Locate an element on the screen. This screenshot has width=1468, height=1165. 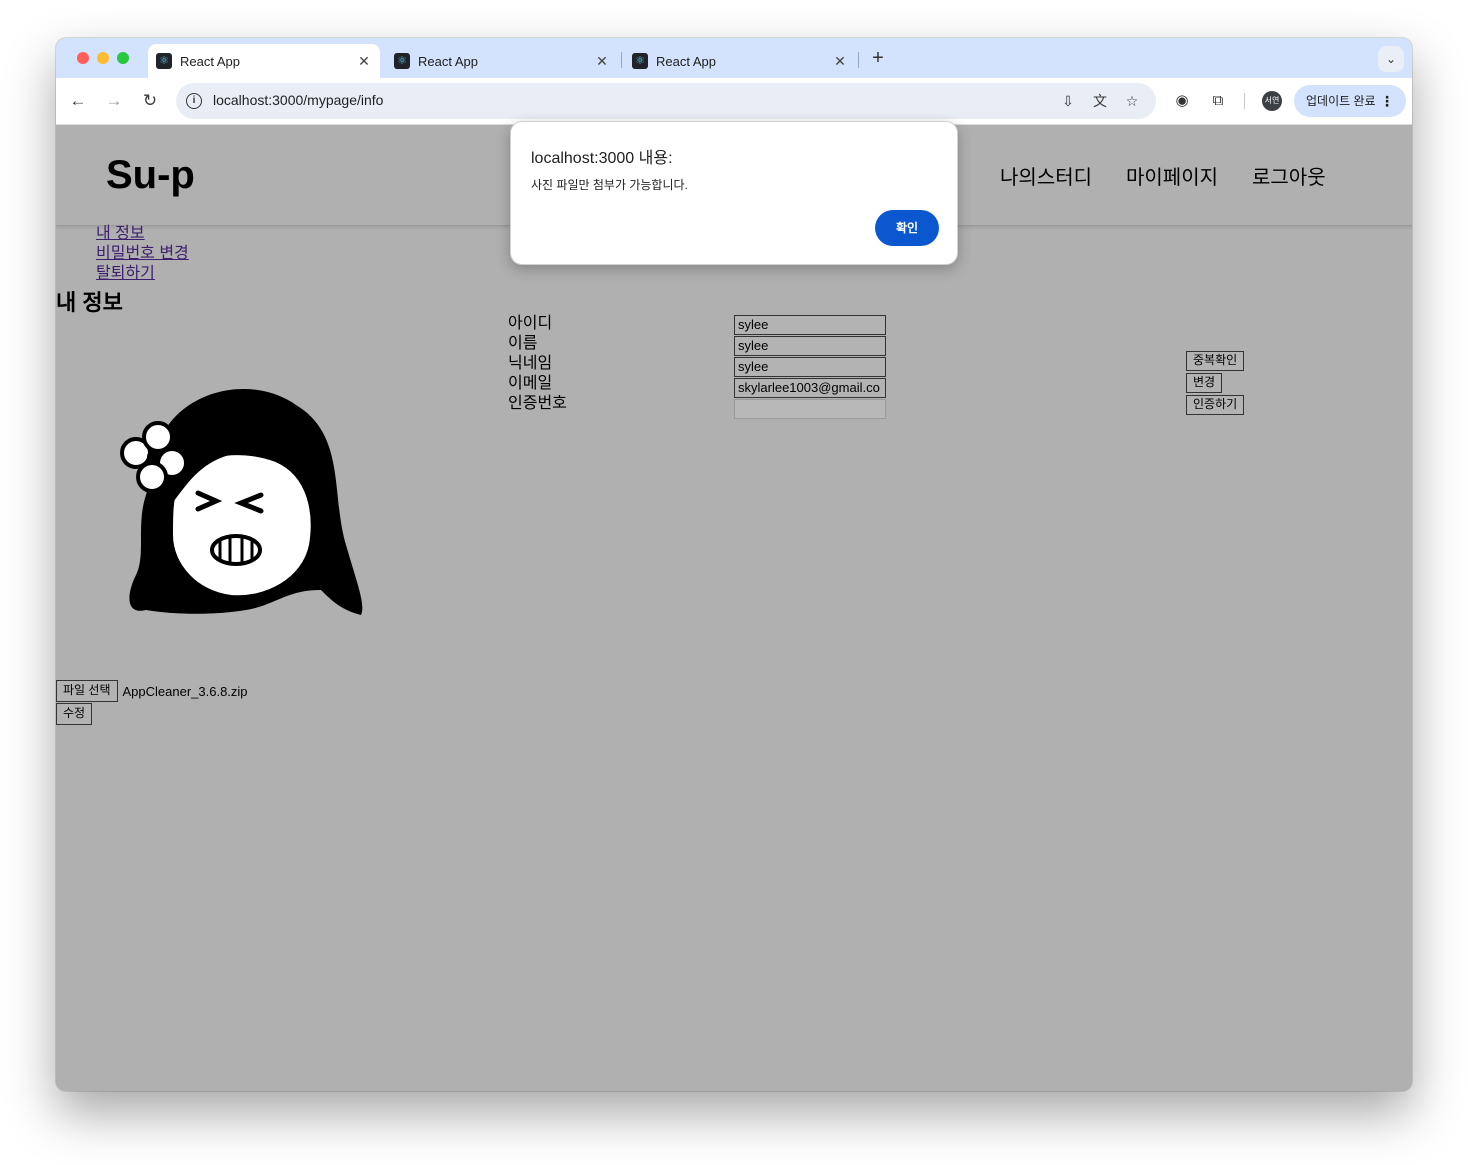
extension-globe-icon: ◉ is located at coordinates (1182, 101).